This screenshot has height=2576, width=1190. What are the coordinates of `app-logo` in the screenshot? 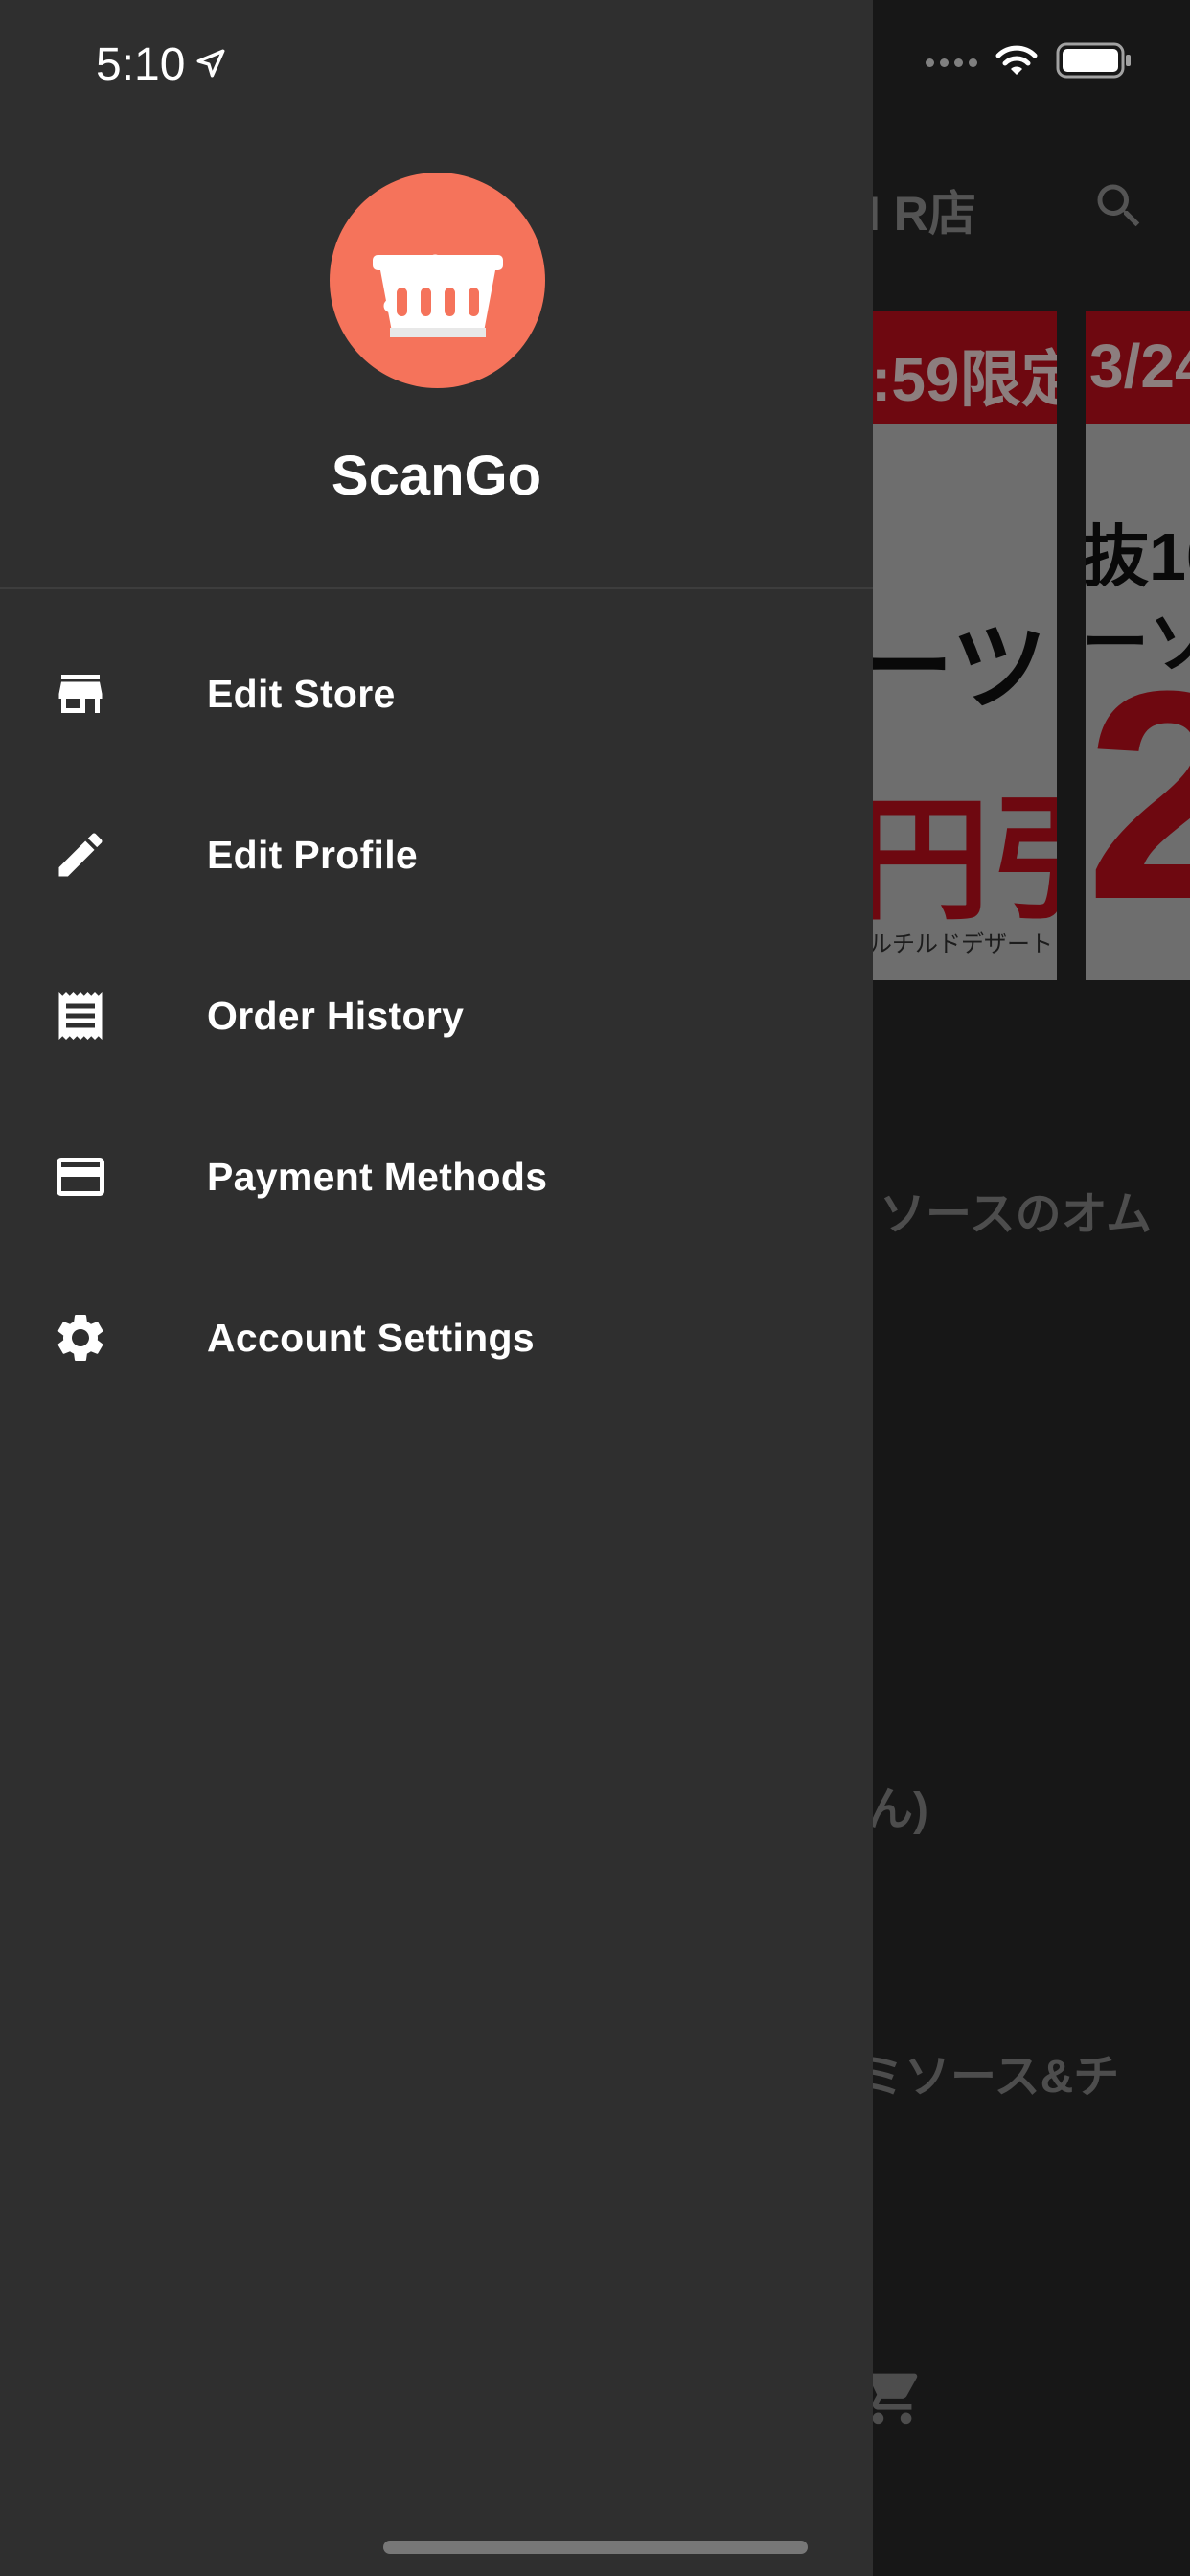 It's located at (437, 280).